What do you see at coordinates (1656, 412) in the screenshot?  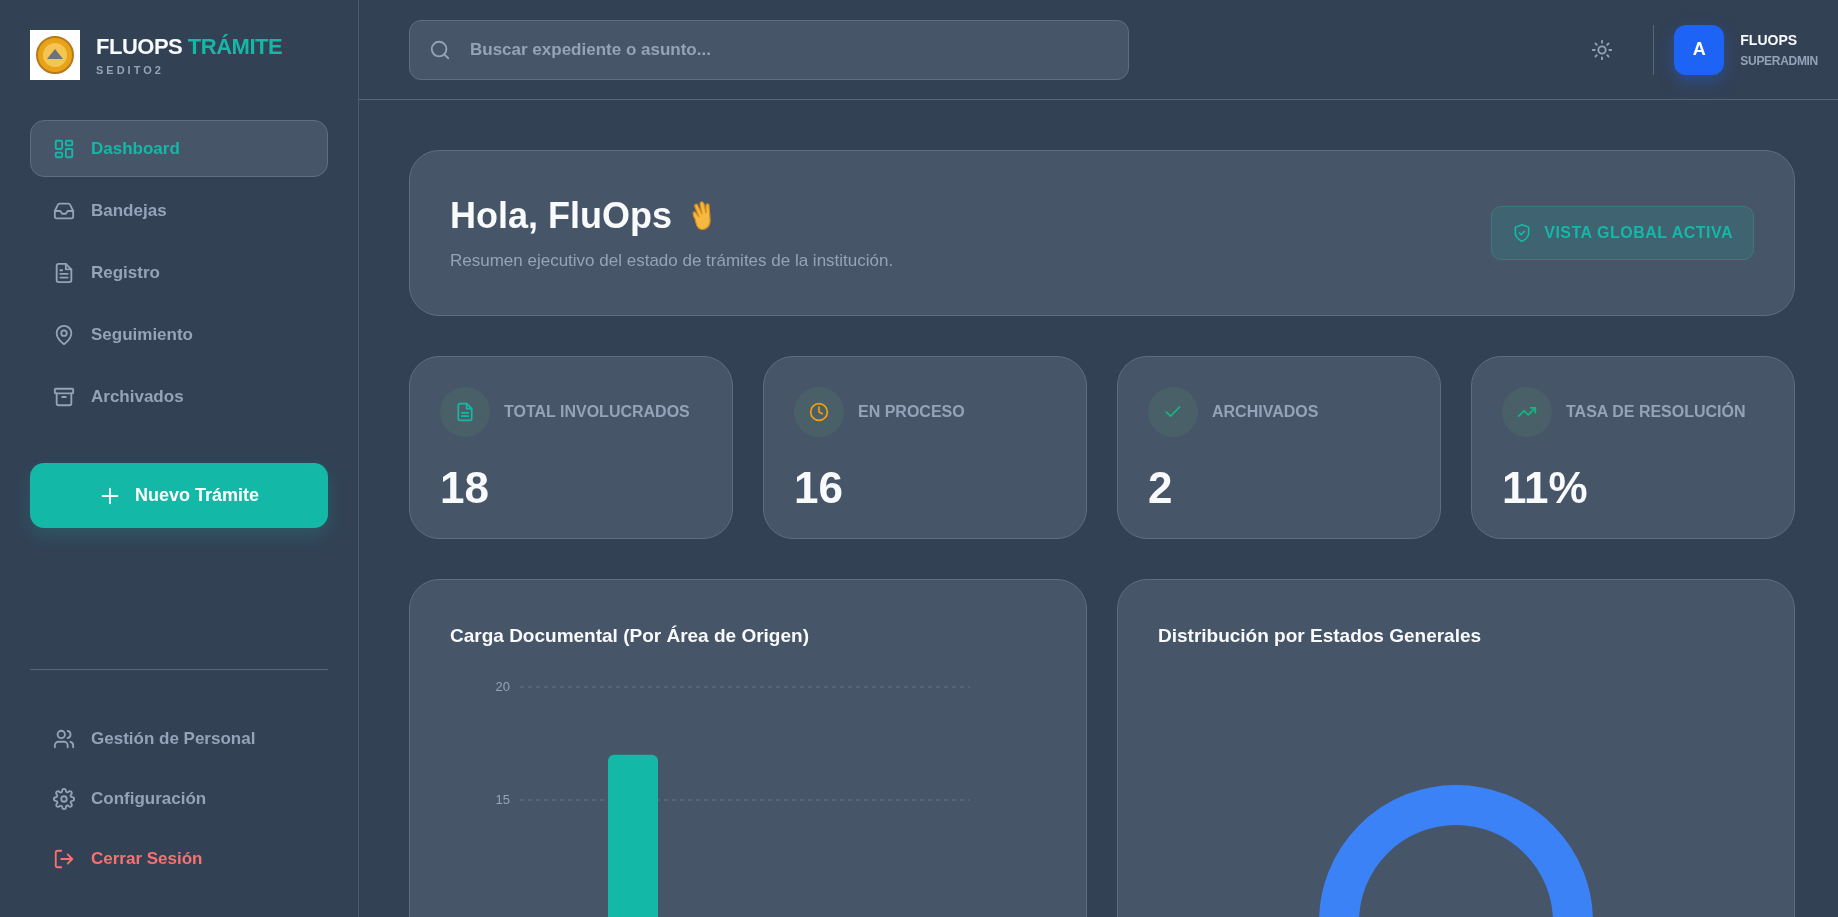 I see `stat-label: TASA DE RESOLUCIÓN` at bounding box center [1656, 412].